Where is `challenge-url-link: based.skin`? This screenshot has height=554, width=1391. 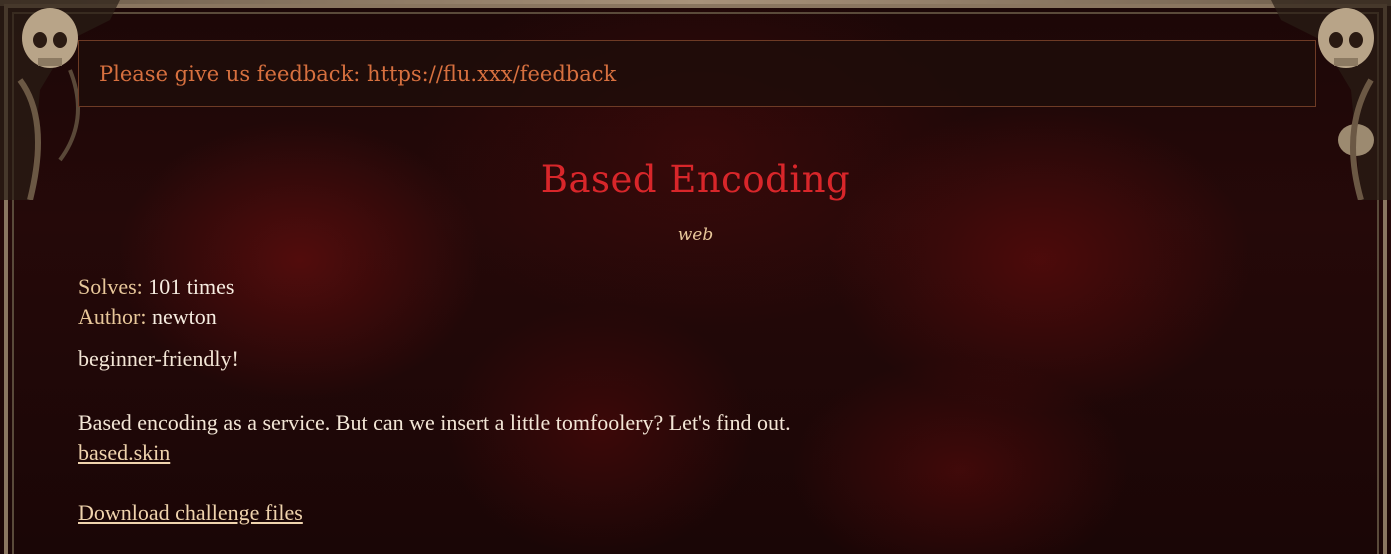 challenge-url-link: based.skin is located at coordinates (124, 453).